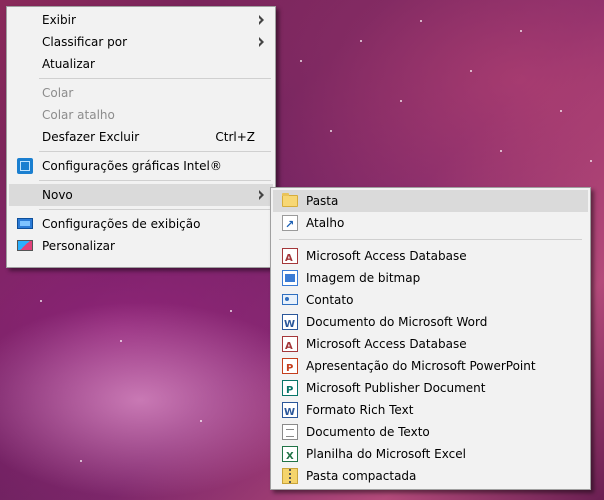 This screenshot has height=500, width=604. I want to click on display-settings-icon, so click(25, 223).